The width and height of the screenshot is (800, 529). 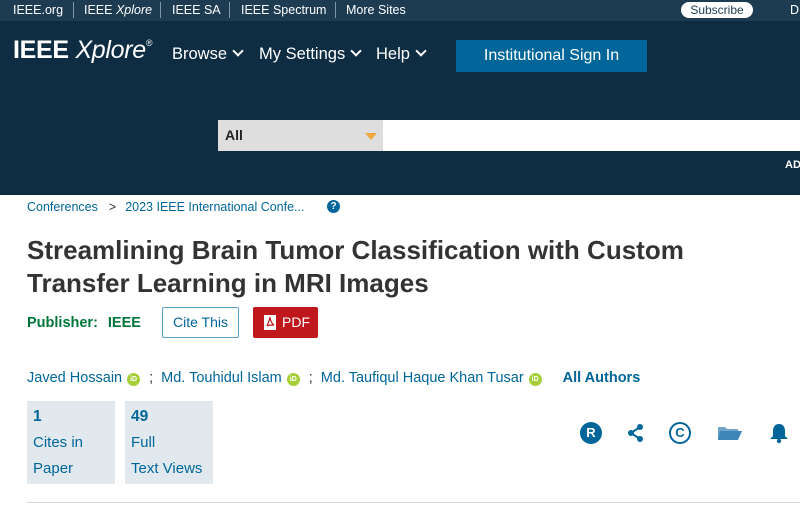 I want to click on meta-link-ieee-sa: IEEE SA, so click(x=196, y=10).